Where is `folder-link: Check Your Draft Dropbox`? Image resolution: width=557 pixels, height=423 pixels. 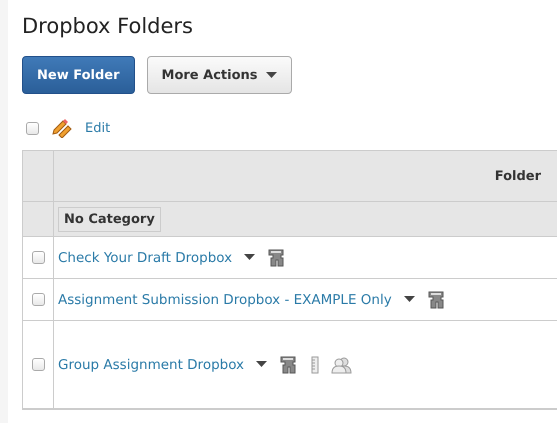
folder-link: Check Your Draft Dropbox is located at coordinates (145, 258).